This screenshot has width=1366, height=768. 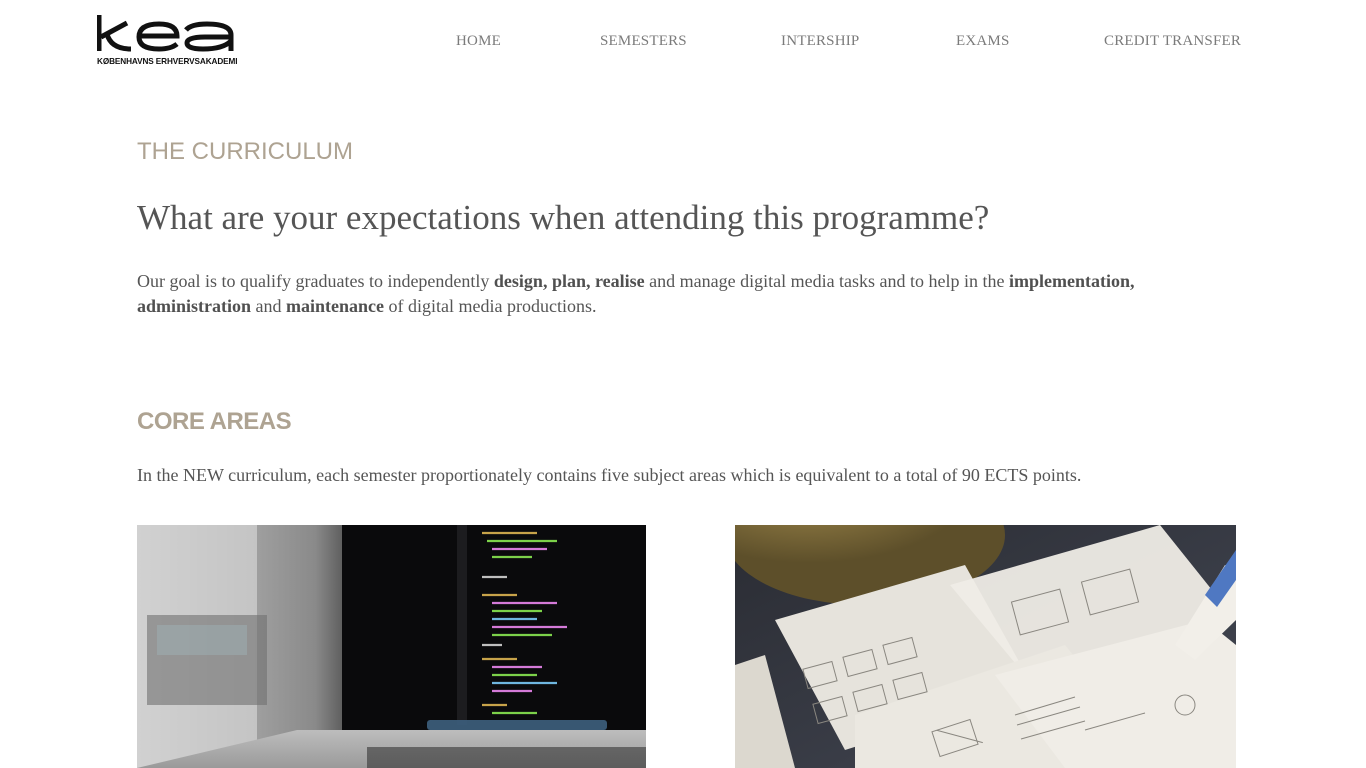 What do you see at coordinates (391, 646) in the screenshot?
I see `laptop-with-code-photo` at bounding box center [391, 646].